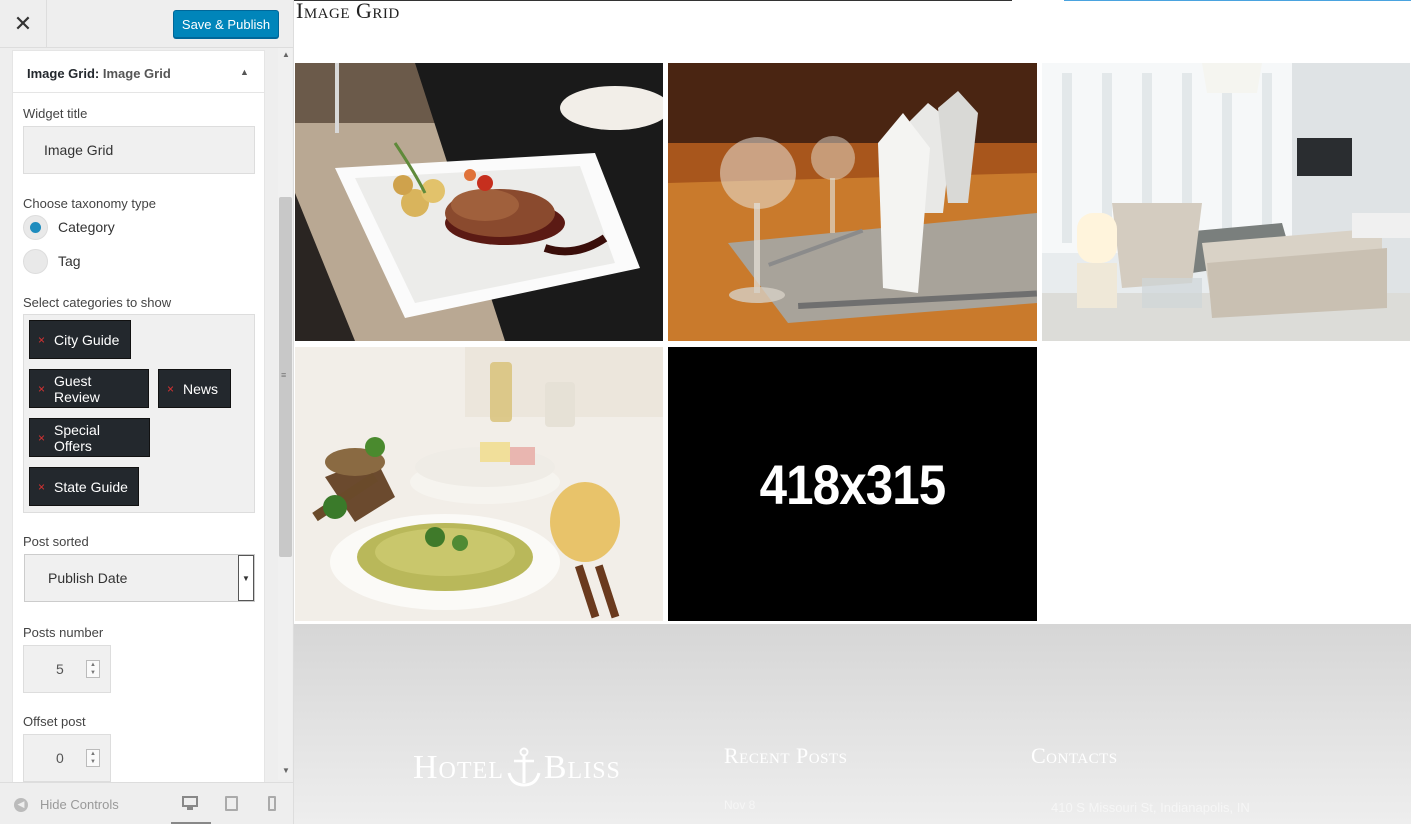 The height and width of the screenshot is (824, 1411). I want to click on radio-tag, so click(35, 261).